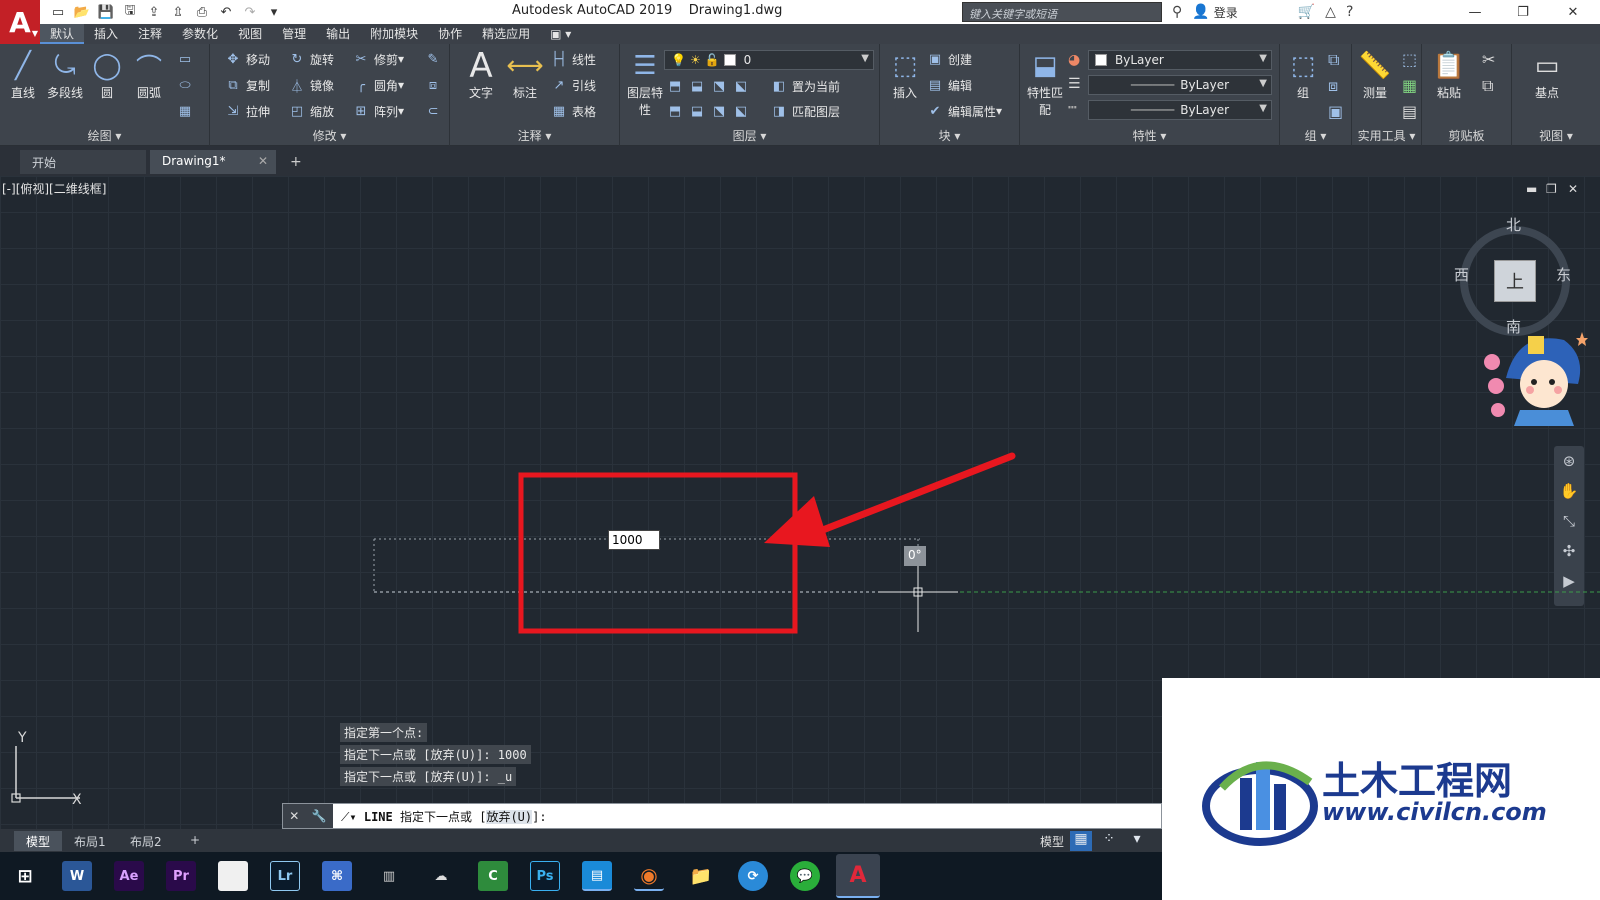 The width and height of the screenshot is (1600, 900). Describe the element at coordinates (1563, 274) in the screenshot. I see `compass-east: 东` at that location.